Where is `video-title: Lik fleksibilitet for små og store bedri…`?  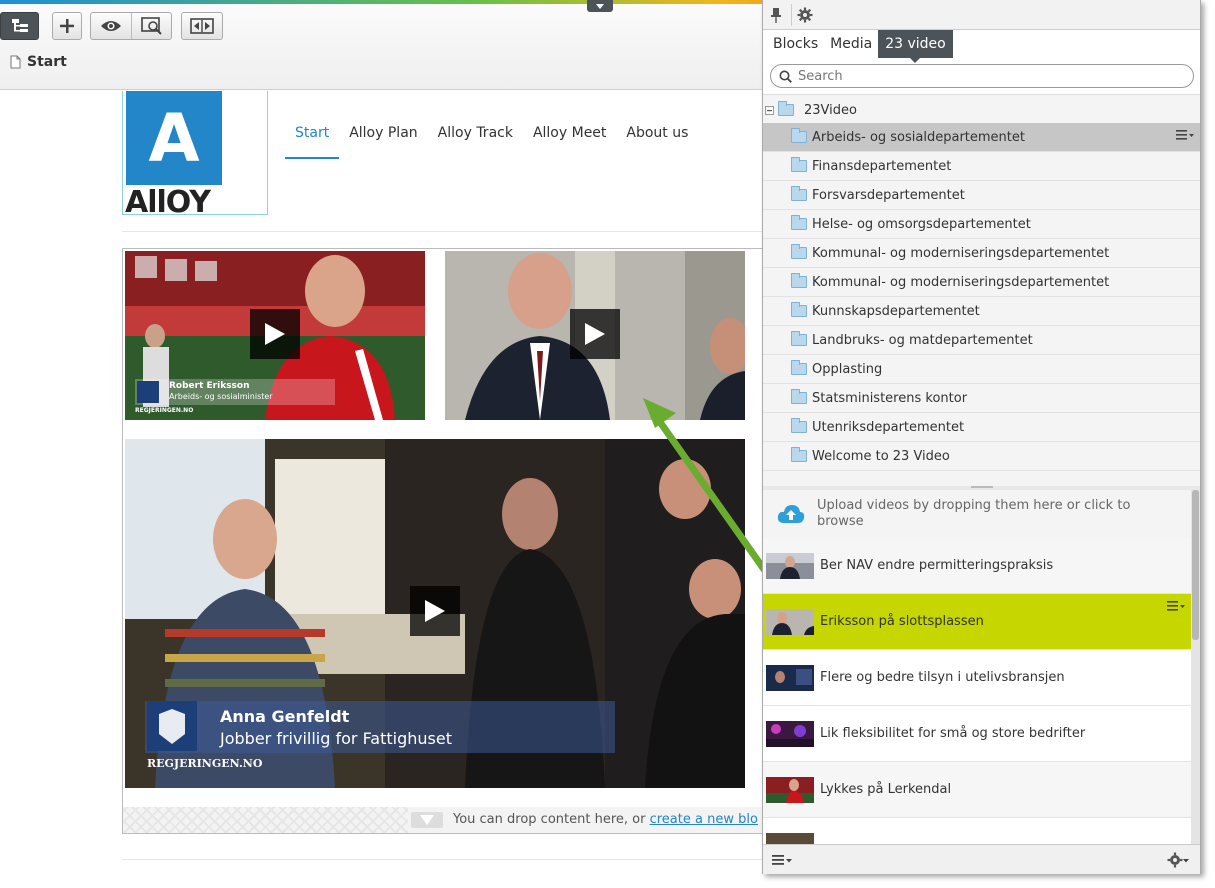 video-title: Lik fleksibilitet for små og store bedri… is located at coordinates (953, 733).